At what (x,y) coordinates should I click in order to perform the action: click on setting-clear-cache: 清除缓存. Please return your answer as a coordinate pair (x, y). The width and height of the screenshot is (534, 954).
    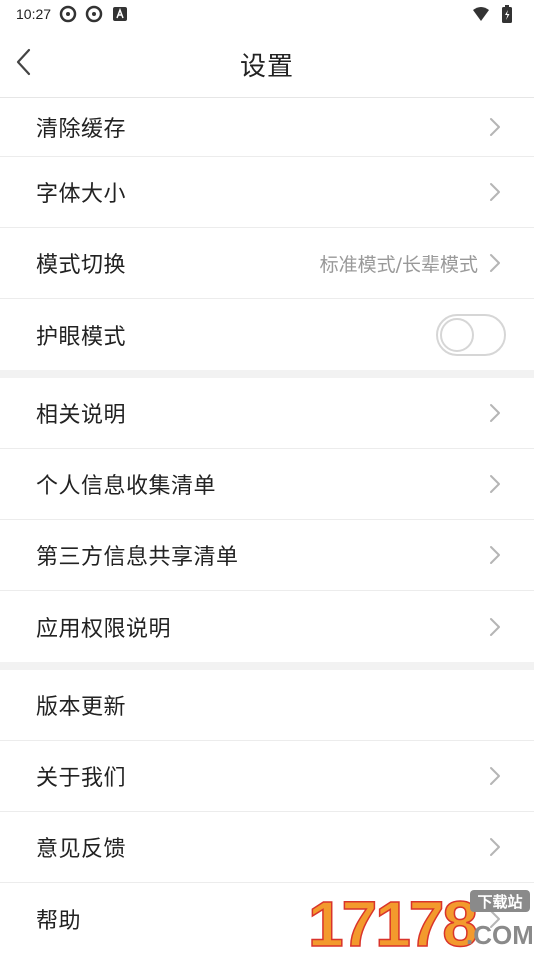
    Looking at the image, I should click on (267, 127).